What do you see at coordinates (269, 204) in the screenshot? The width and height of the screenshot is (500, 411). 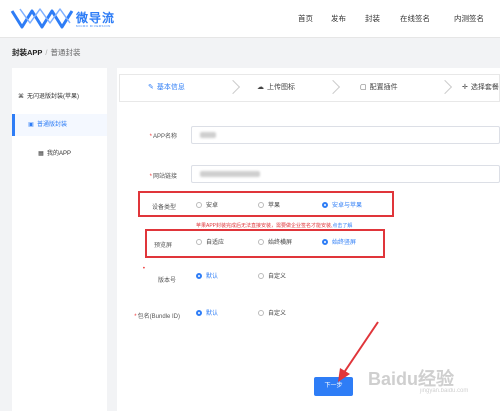 I see `device-option-ios: 苹果` at bounding box center [269, 204].